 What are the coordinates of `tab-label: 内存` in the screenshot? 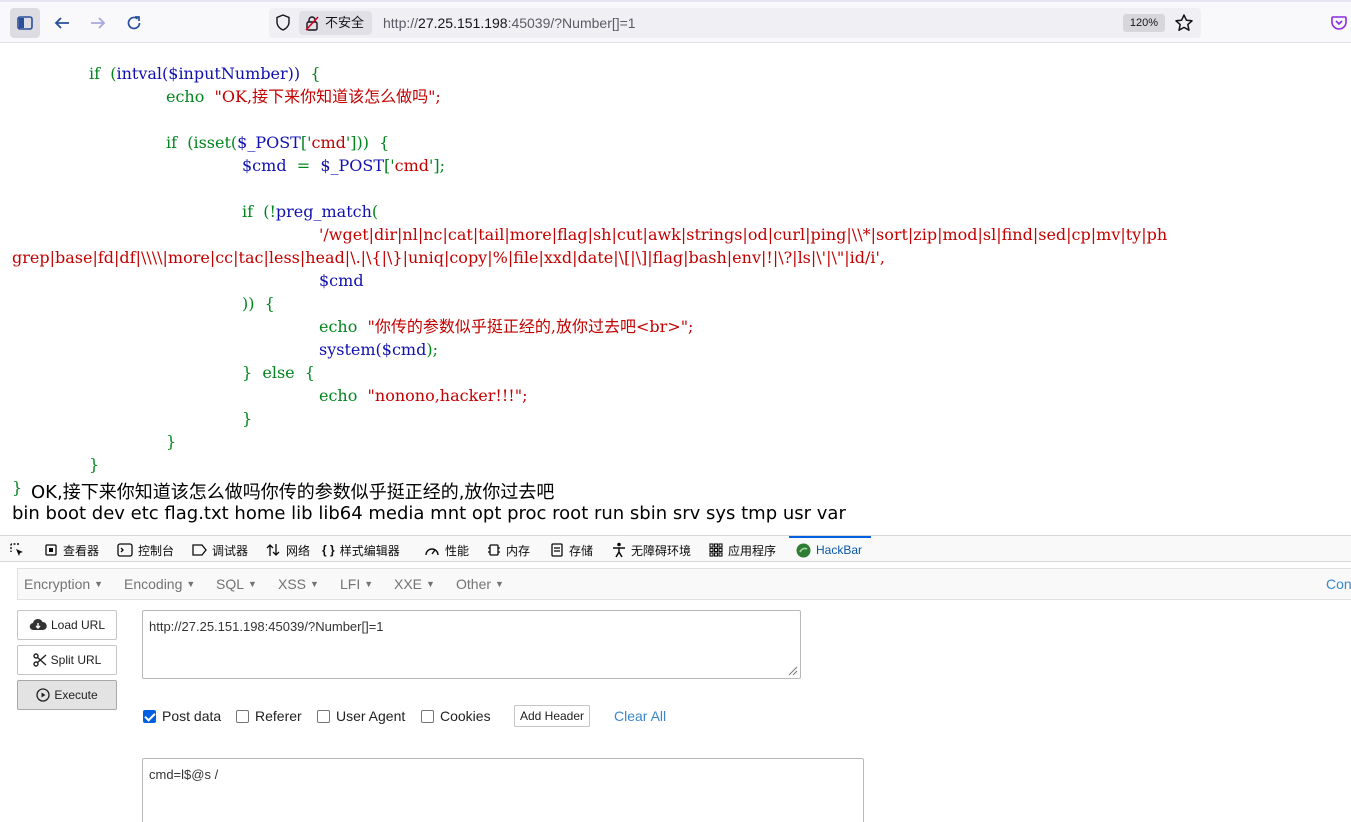 It's located at (518, 550).